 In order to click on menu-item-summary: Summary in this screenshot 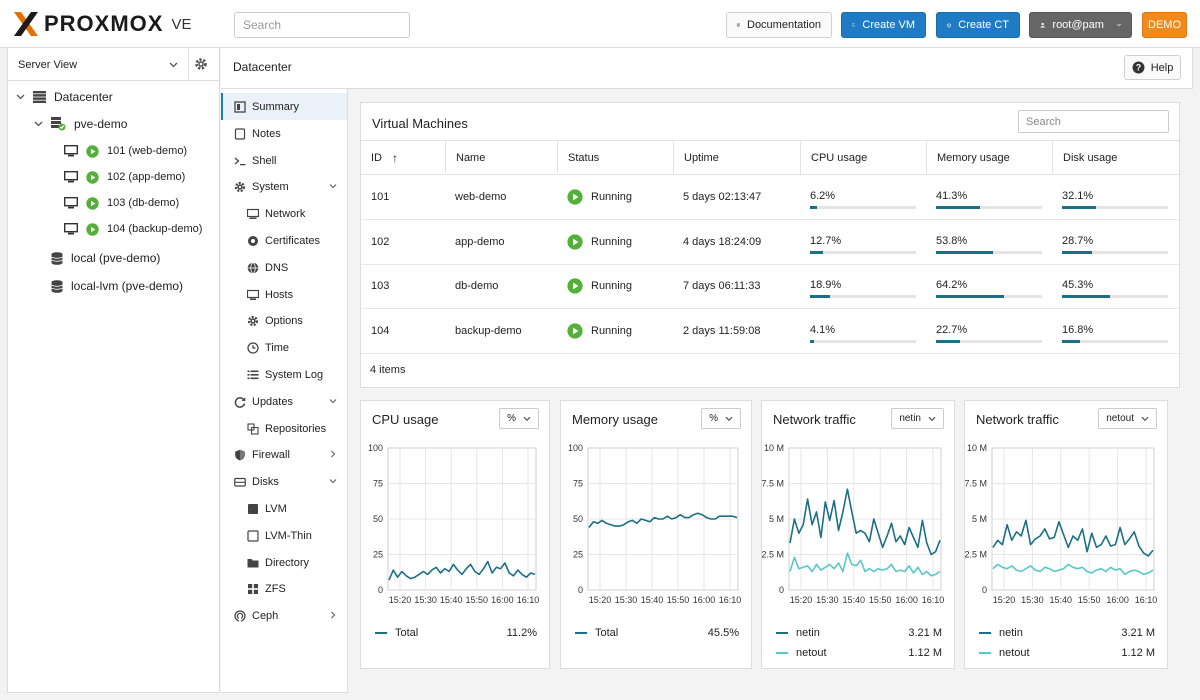, I will do `click(284, 106)`.